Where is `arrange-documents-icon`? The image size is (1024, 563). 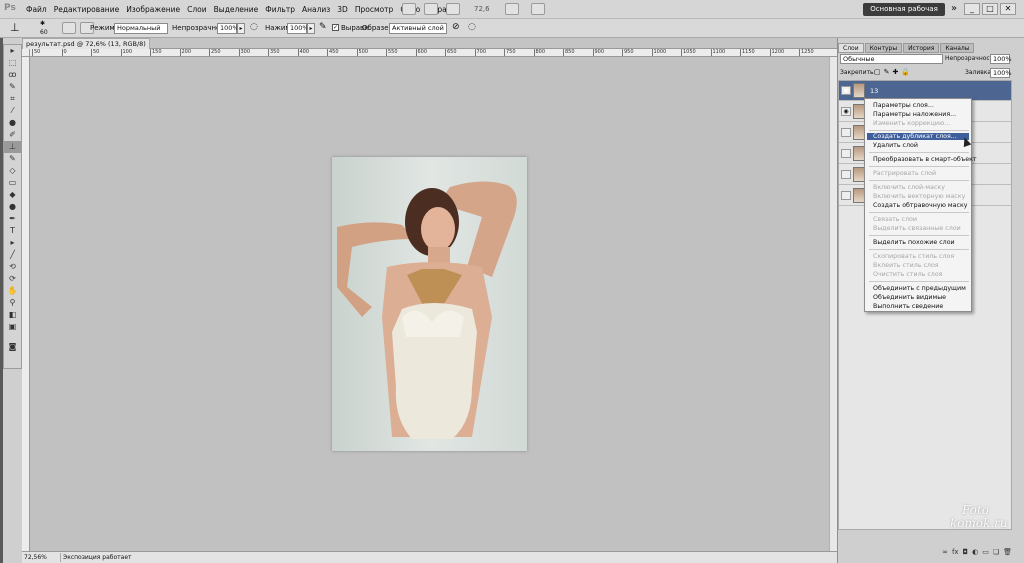 arrange-documents-icon is located at coordinates (512, 9).